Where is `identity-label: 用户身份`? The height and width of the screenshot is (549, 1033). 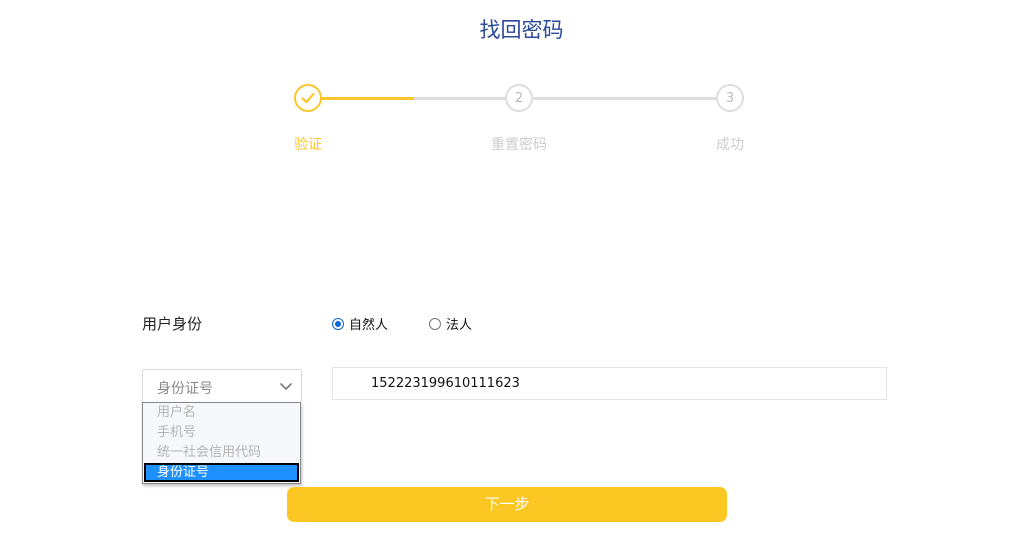
identity-label: 用户身份 is located at coordinates (172, 324).